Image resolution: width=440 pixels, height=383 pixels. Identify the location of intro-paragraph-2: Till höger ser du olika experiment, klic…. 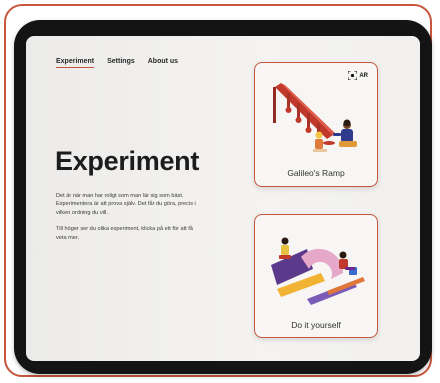
(124, 233).